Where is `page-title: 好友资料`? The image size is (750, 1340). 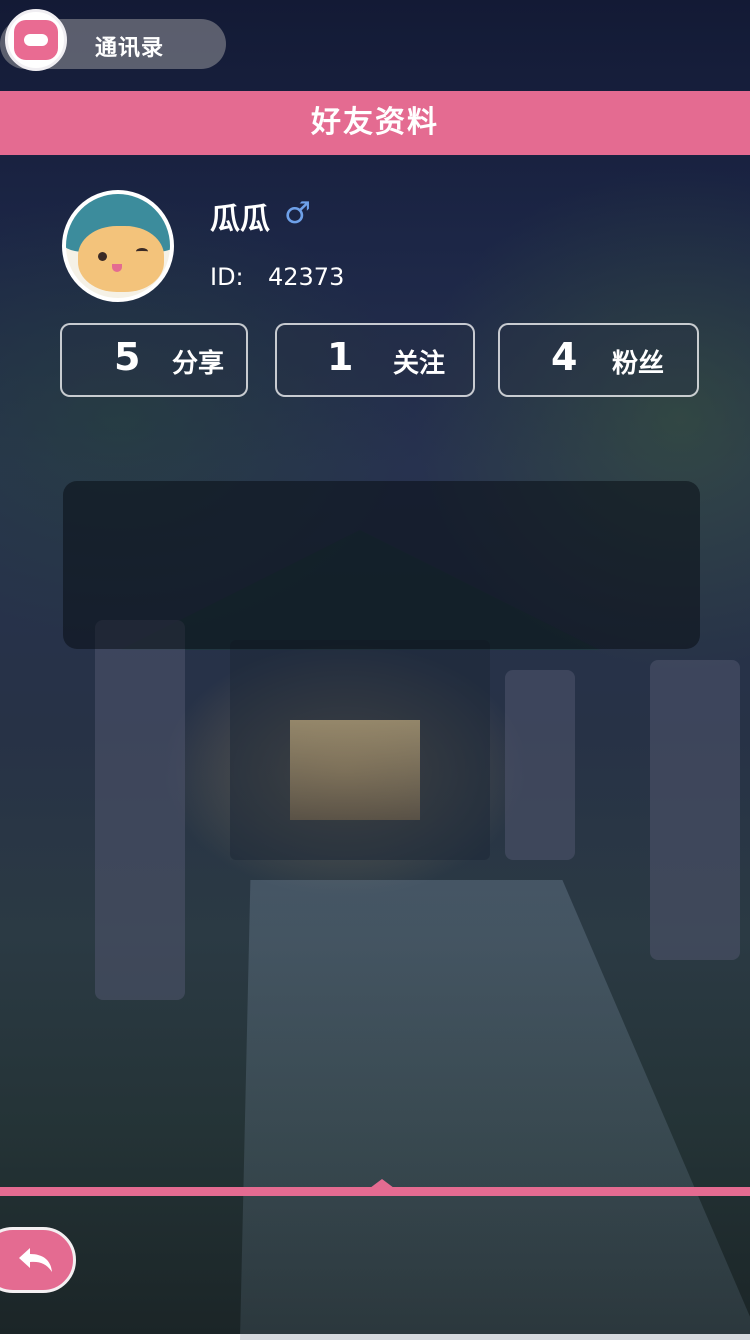
page-title: 好友资料 is located at coordinates (375, 122).